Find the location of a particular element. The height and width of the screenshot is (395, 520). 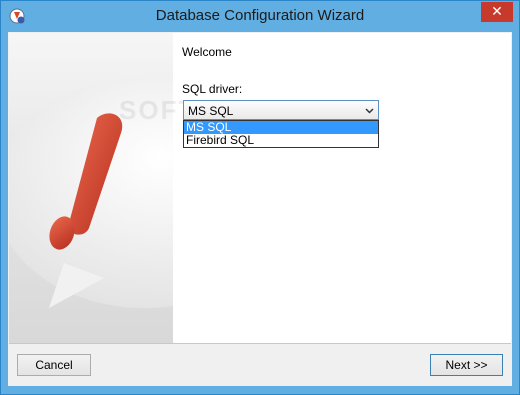

close-button: ✕ is located at coordinates (497, 12).